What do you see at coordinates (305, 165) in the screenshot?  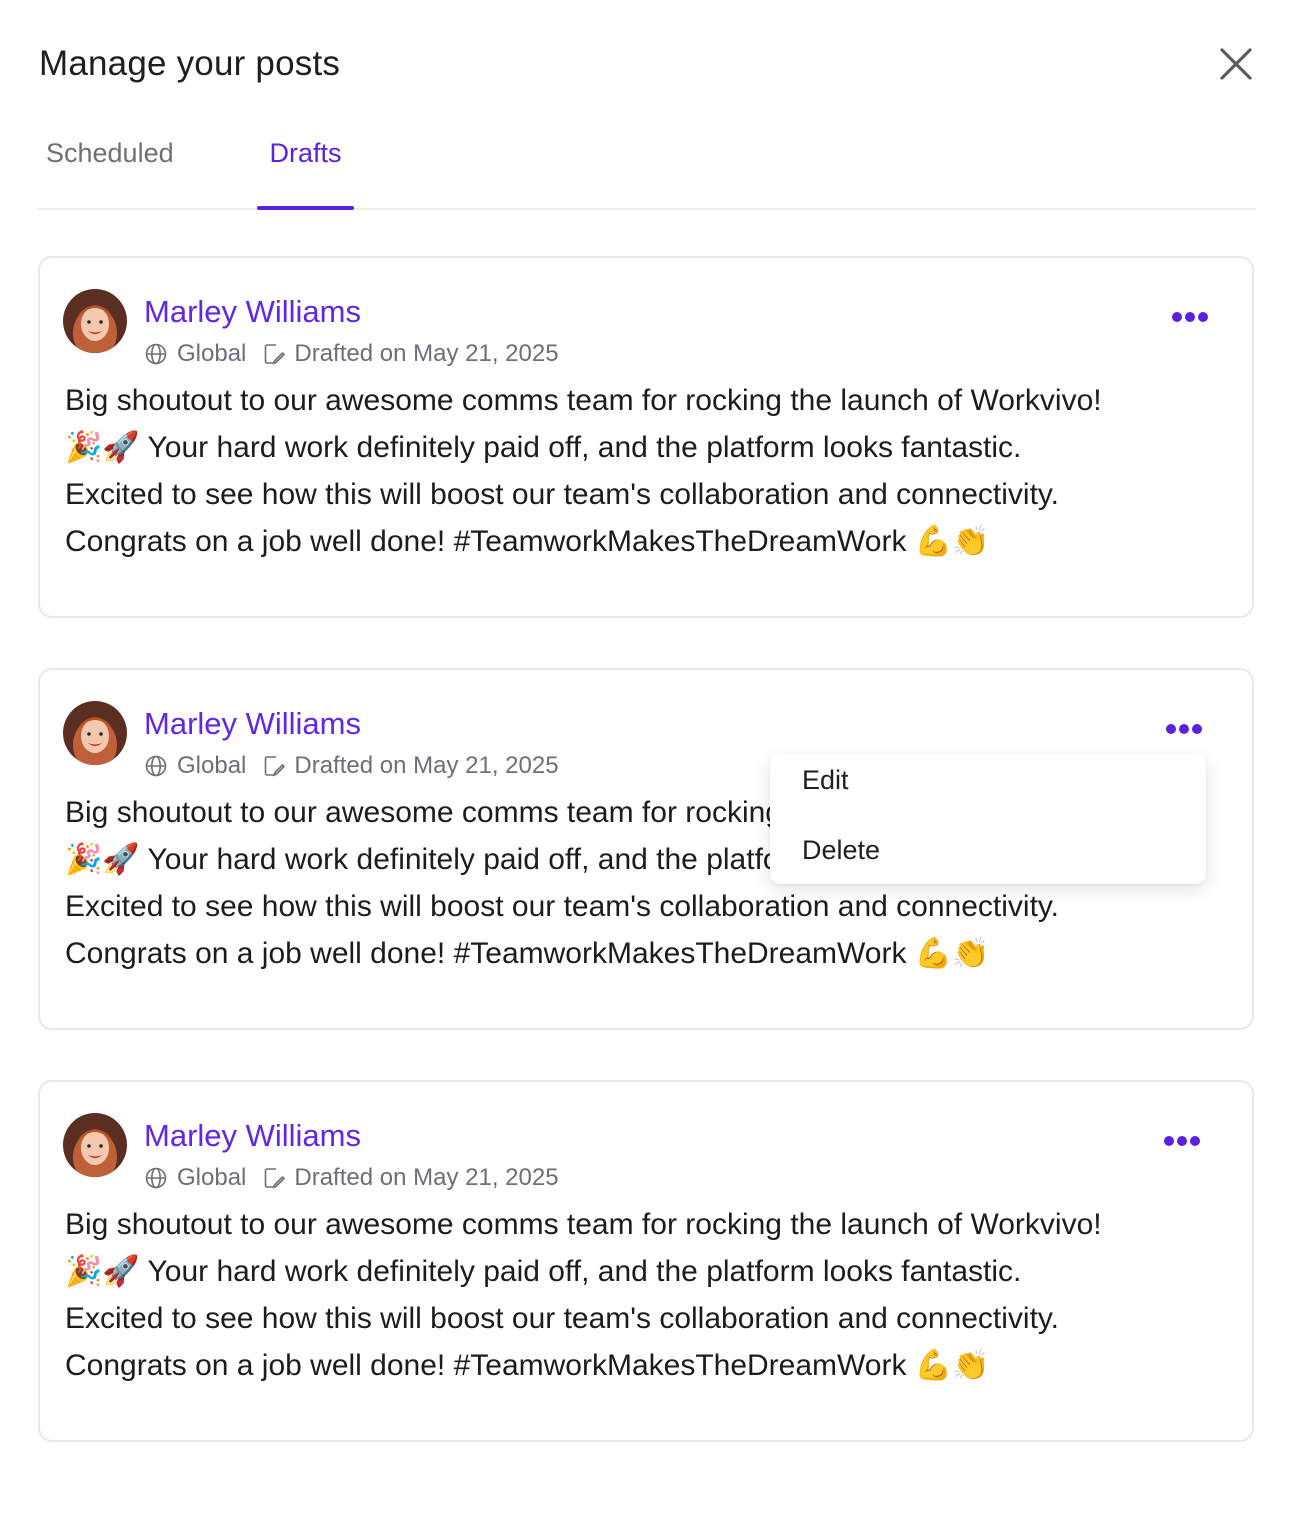 I see `tab-drafts: Drafts` at bounding box center [305, 165].